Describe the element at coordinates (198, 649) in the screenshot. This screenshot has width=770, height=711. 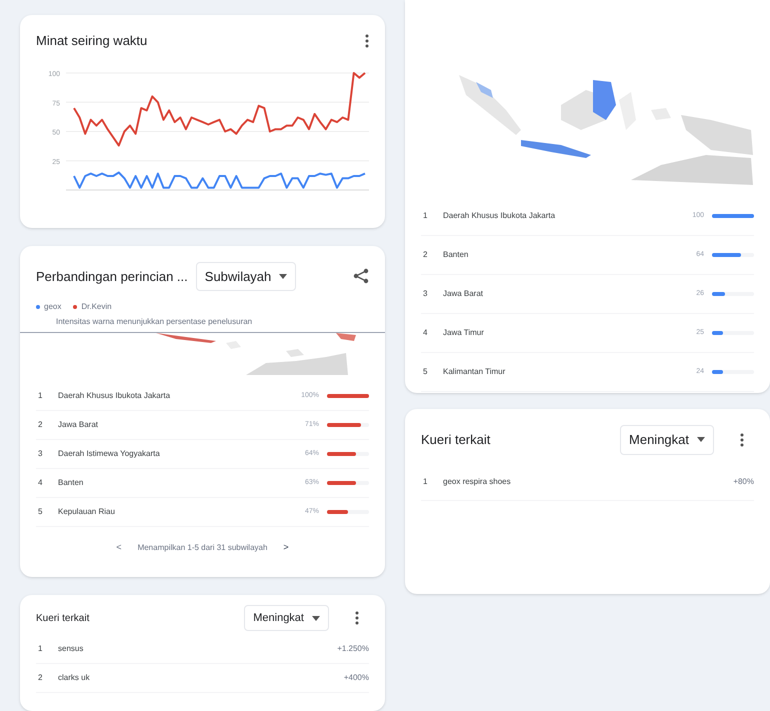
I see `query-link: sensus` at that location.